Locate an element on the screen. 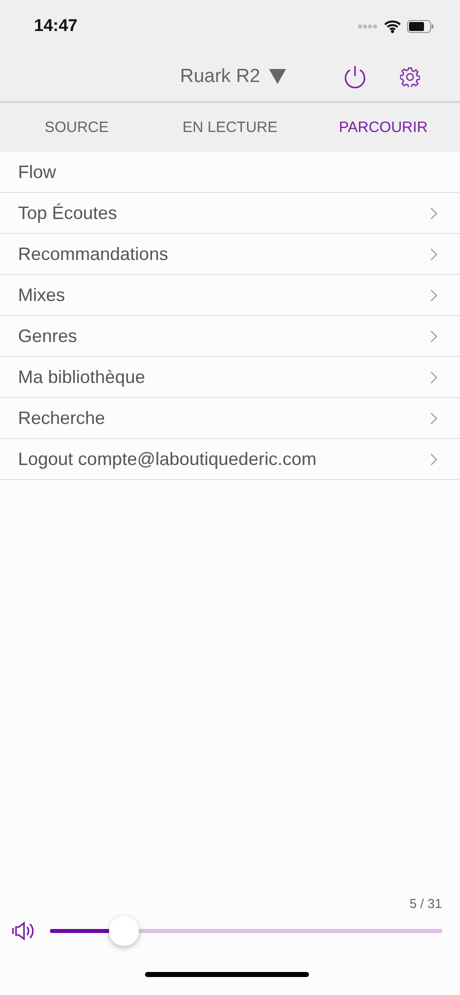 This screenshot has width=460, height=995. device-selector: Ruark R2 is located at coordinates (233, 77).